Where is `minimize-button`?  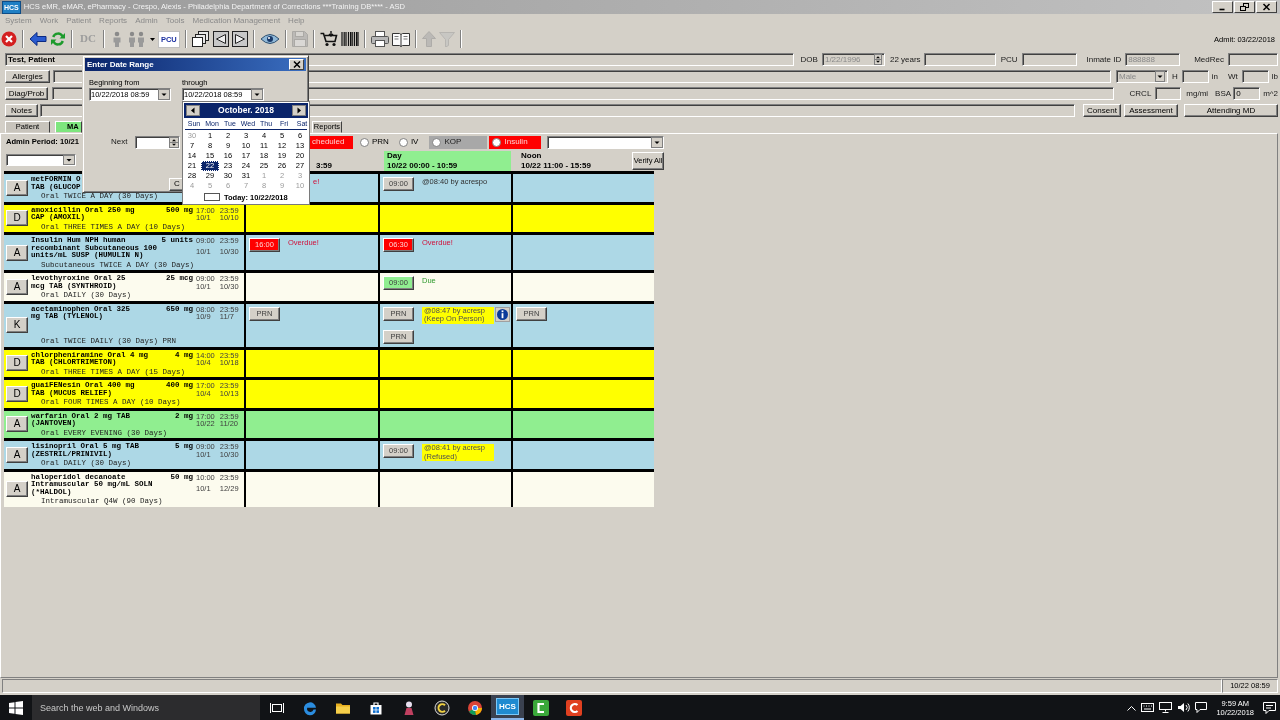 minimize-button is located at coordinates (1222, 7).